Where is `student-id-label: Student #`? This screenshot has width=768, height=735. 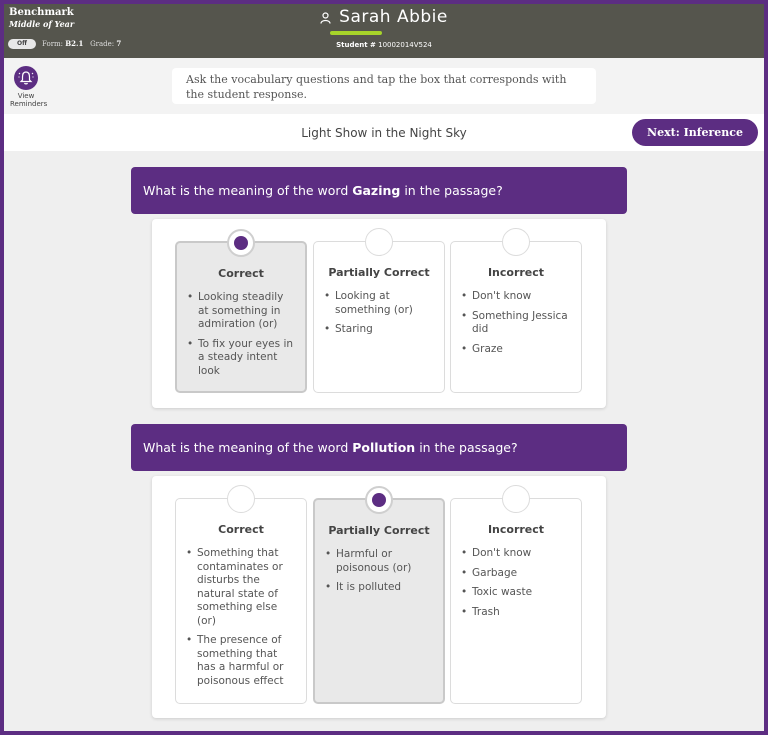
student-id-label: Student # is located at coordinates (356, 45).